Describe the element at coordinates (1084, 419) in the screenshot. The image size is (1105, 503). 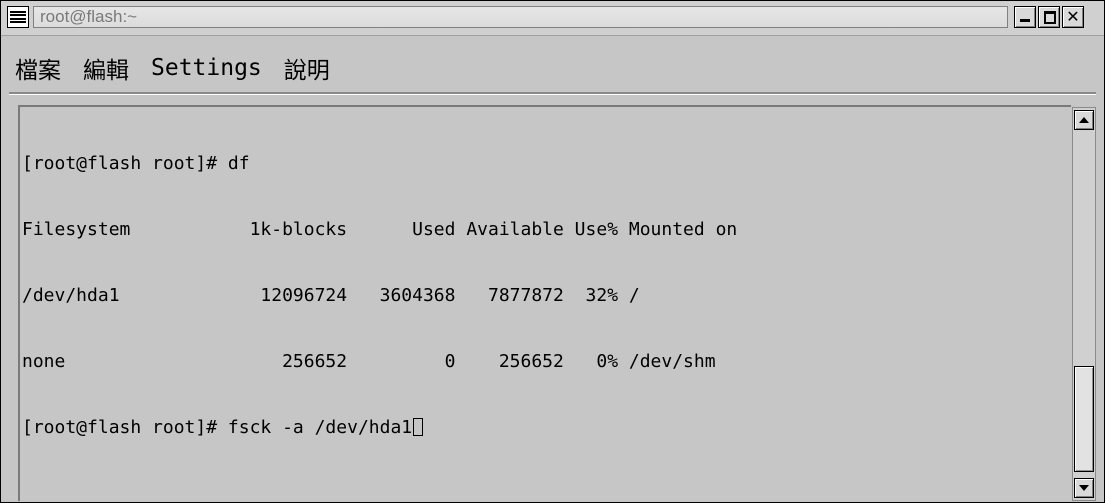
I see `scrollbar-thumb` at that location.